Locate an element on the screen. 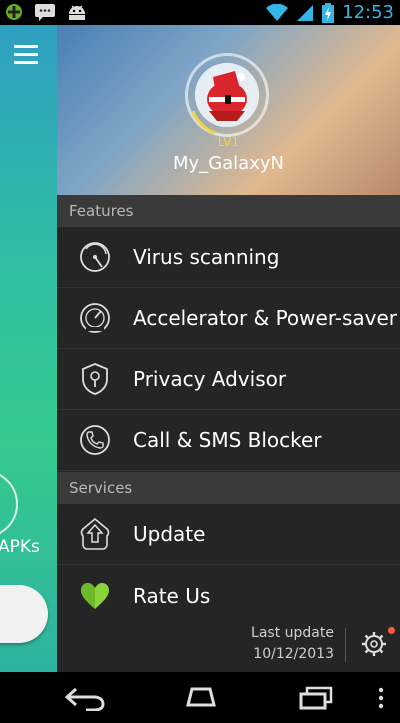  battery-charging-icon is located at coordinates (328, 12).